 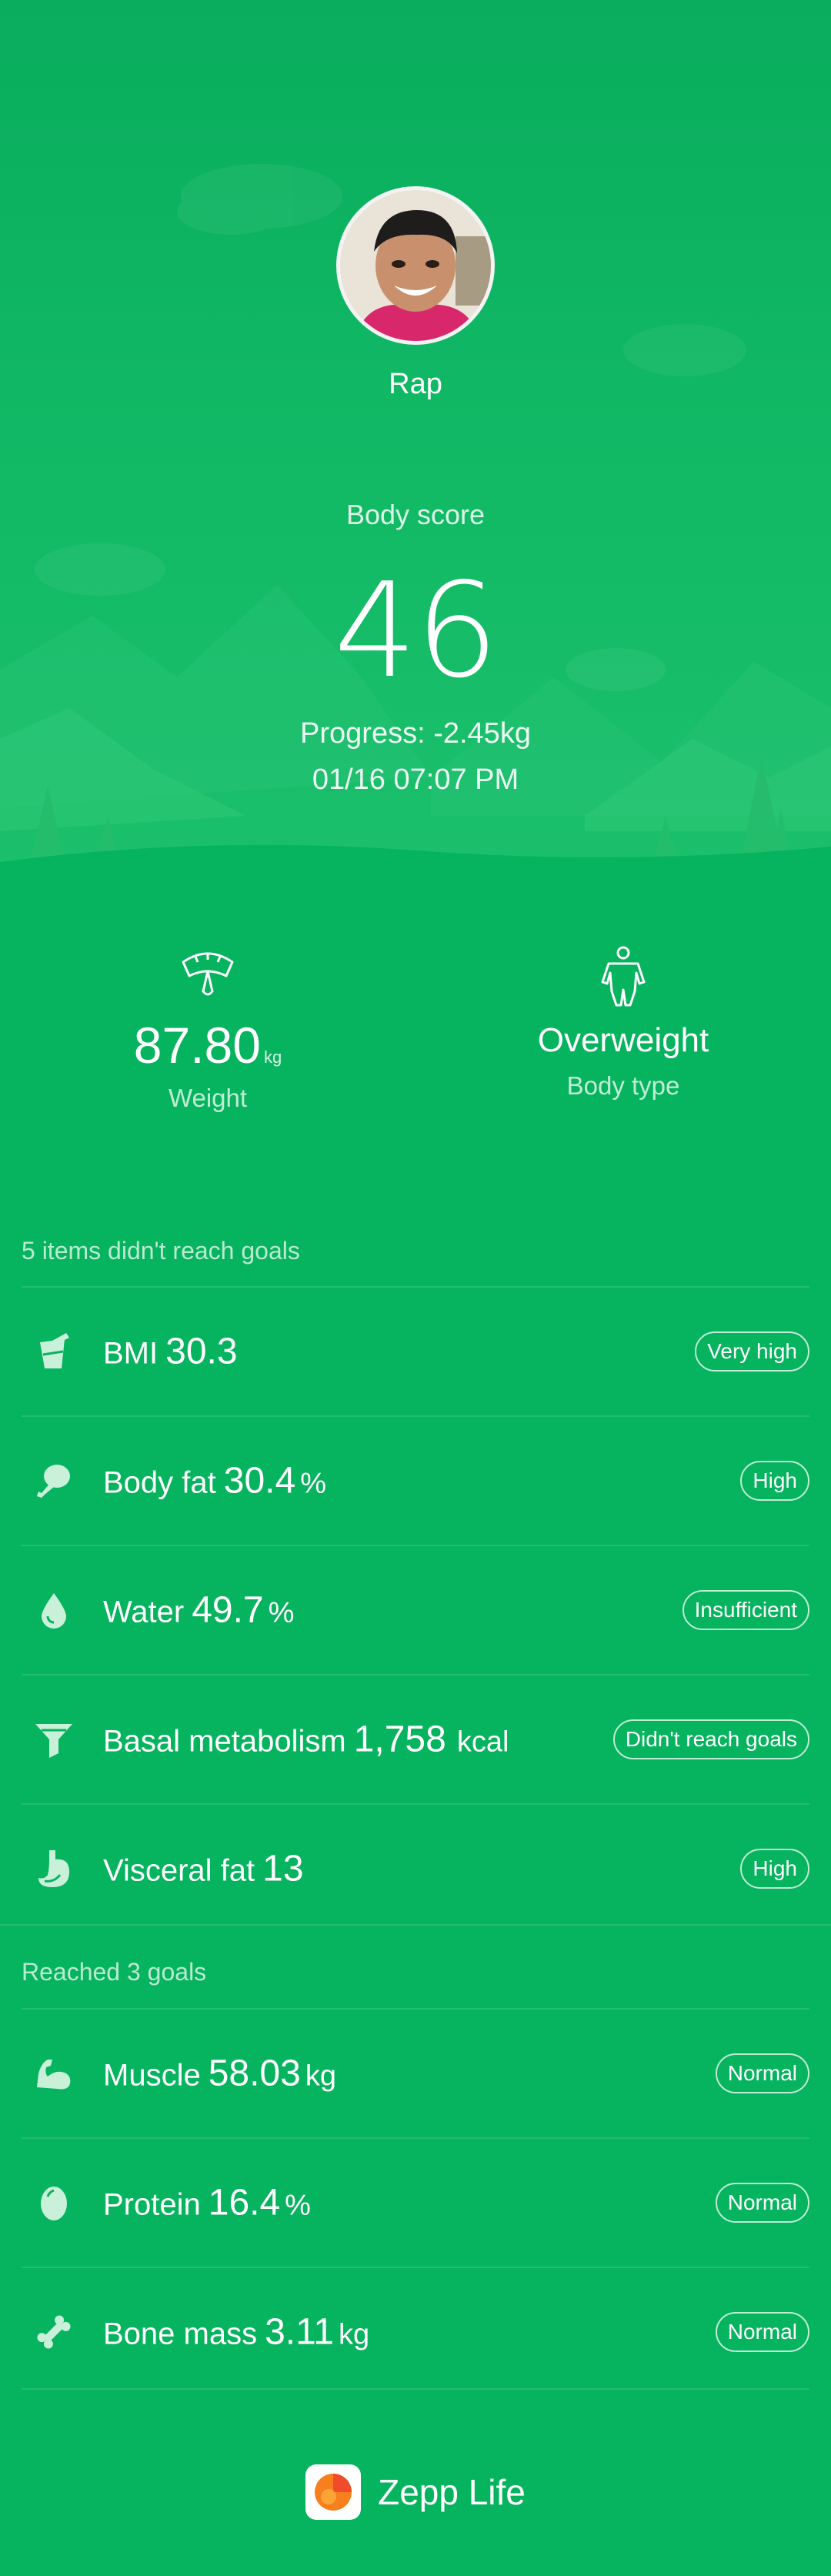 I want to click on metric-name: Visceral fat, so click(x=179, y=1870).